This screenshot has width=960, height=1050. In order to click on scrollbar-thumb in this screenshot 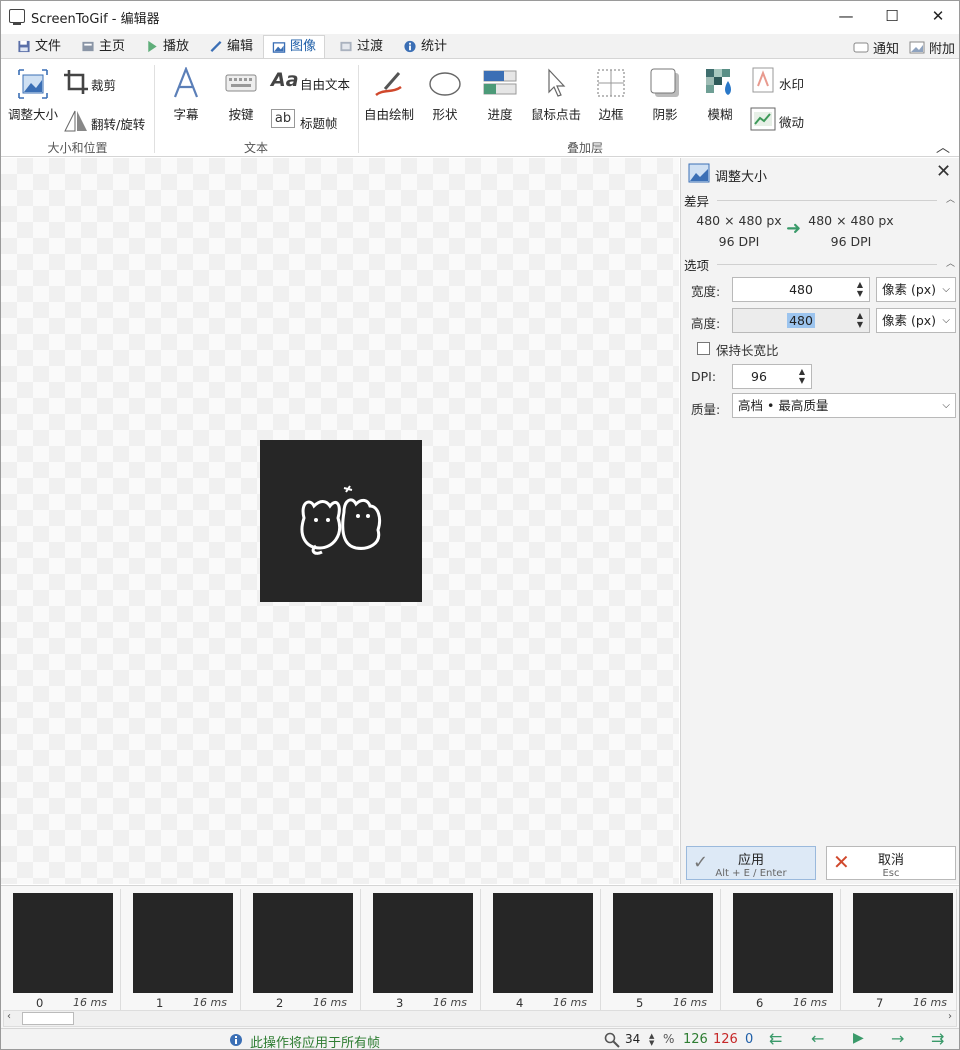, I will do `click(48, 1018)`.